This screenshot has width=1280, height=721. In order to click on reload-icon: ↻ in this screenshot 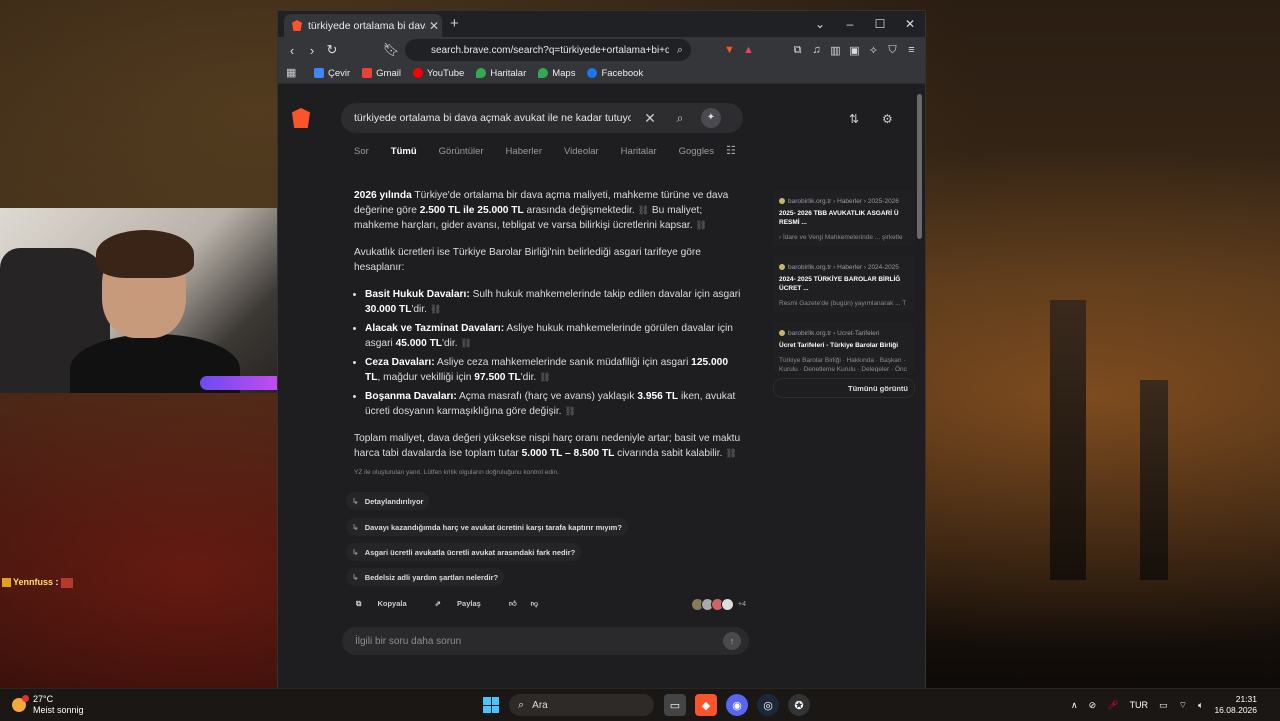, I will do `click(332, 50)`.